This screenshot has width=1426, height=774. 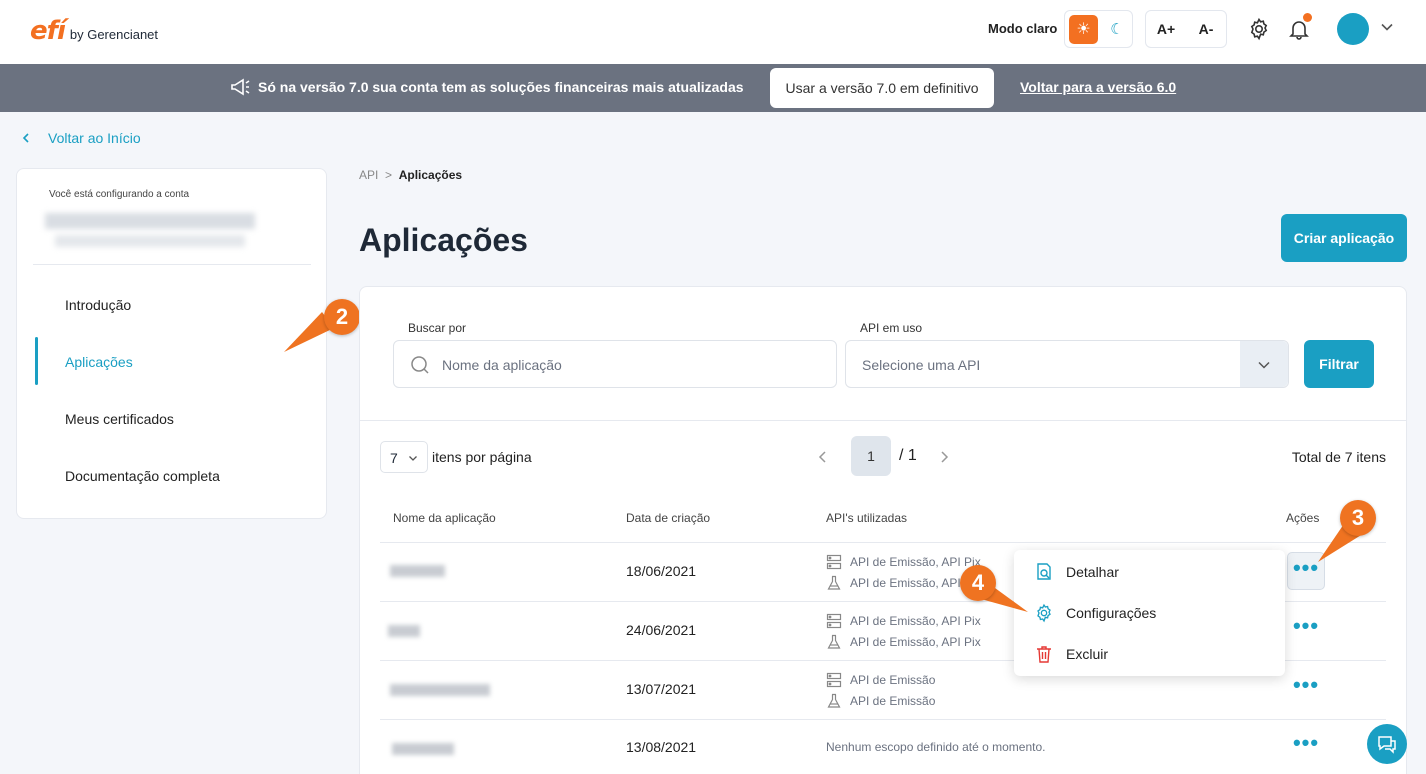 What do you see at coordinates (48, 31) in the screenshot?
I see `logo-mark: efí` at bounding box center [48, 31].